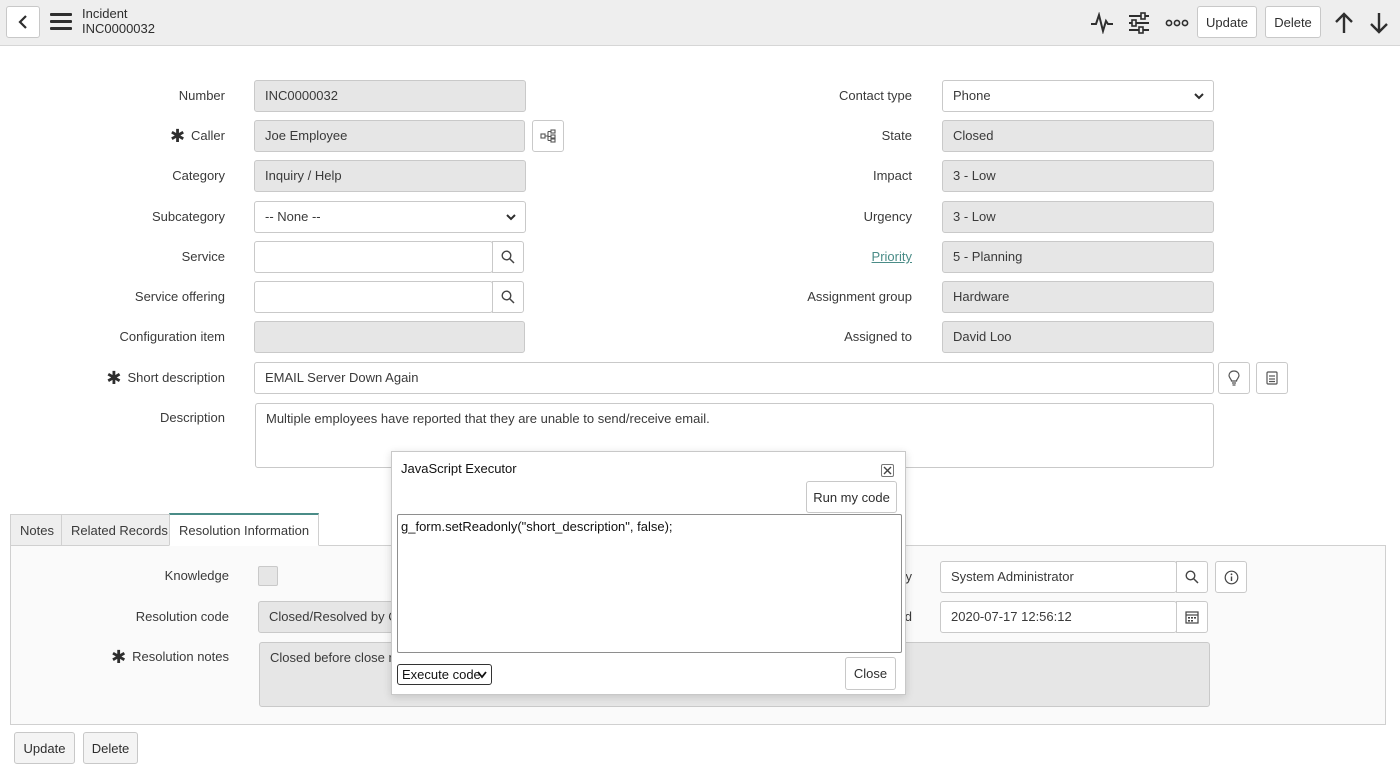 This screenshot has width=1400, height=764. What do you see at coordinates (1078, 337) in the screenshot?
I see `assigned-to-field: David Loo` at bounding box center [1078, 337].